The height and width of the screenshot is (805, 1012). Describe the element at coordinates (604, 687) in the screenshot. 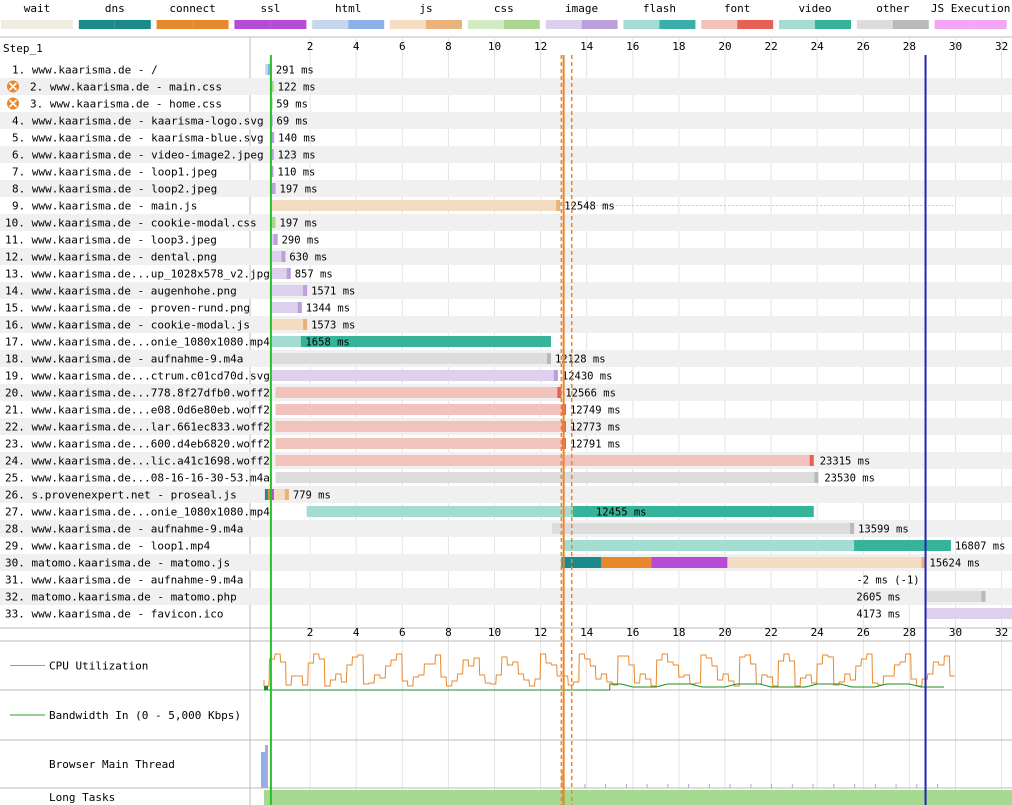

I see `bandwidth-line` at that location.